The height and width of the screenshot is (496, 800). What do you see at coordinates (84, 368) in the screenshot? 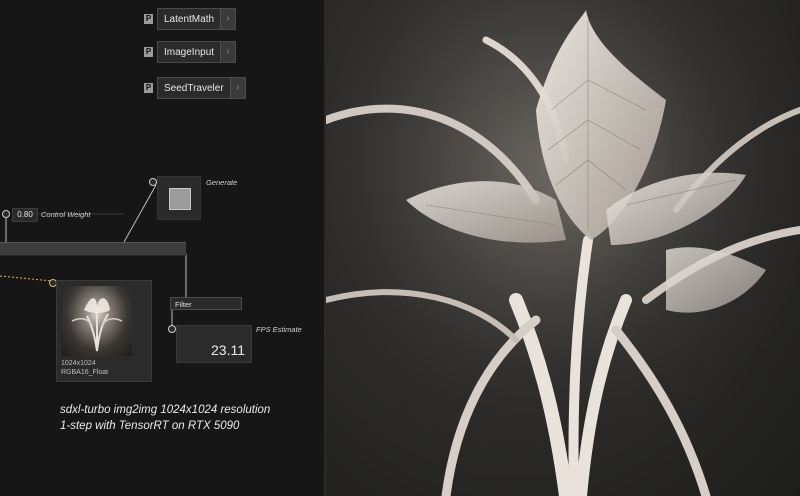
I see `thumbnail-info: 1024x1024 RGBA16_Float` at bounding box center [84, 368].